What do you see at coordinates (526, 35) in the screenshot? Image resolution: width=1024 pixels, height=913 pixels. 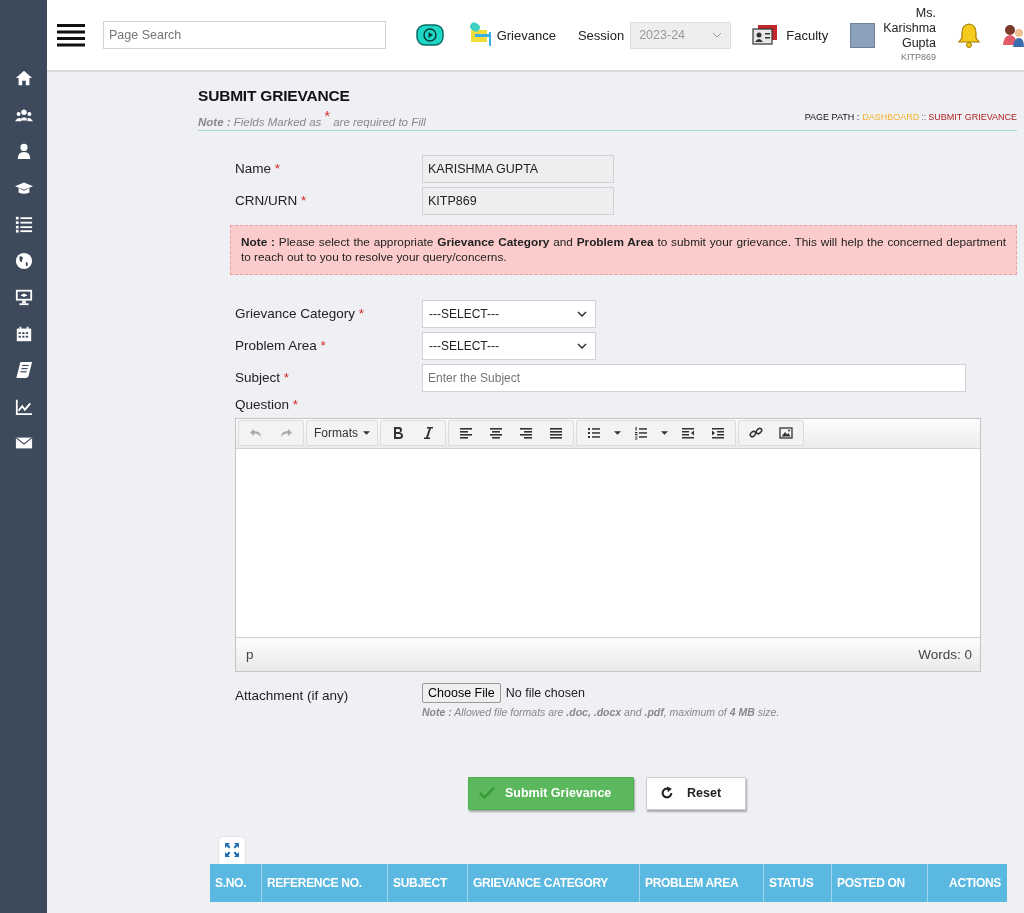 I see `grievance-link: Grievance` at bounding box center [526, 35].